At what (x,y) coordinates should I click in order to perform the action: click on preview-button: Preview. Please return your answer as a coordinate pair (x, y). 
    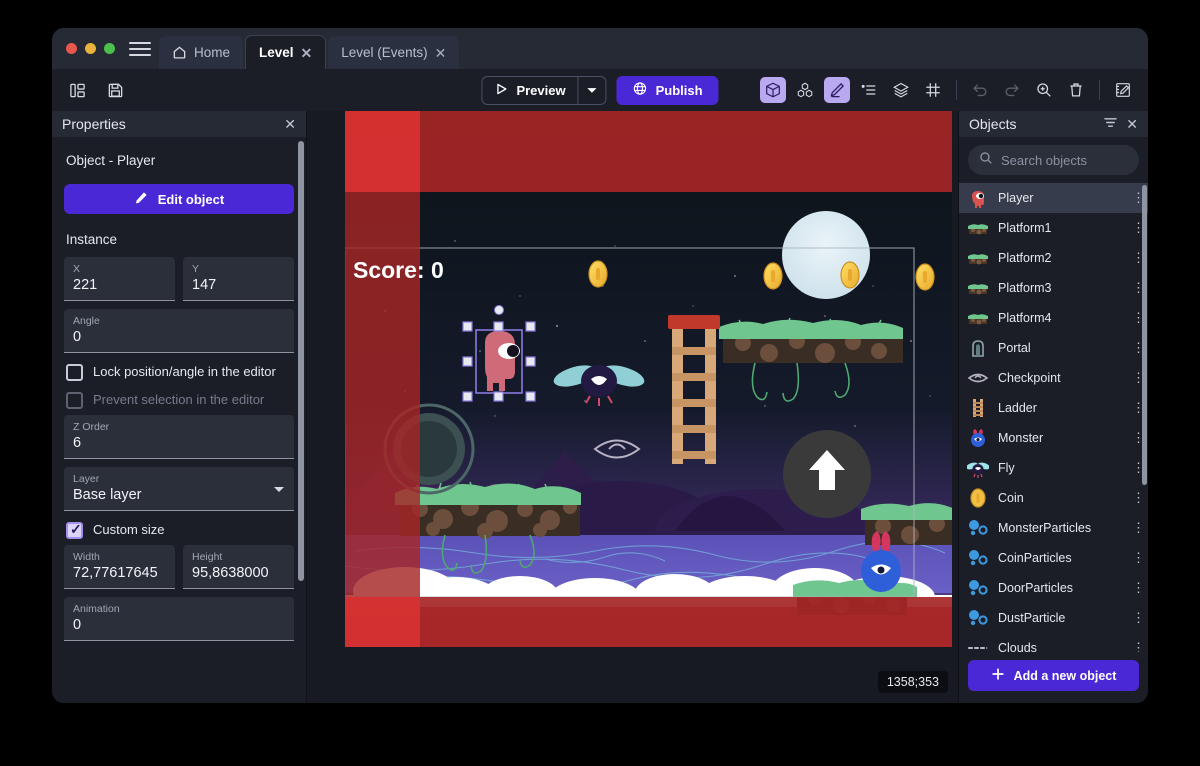
    Looking at the image, I should click on (529, 90).